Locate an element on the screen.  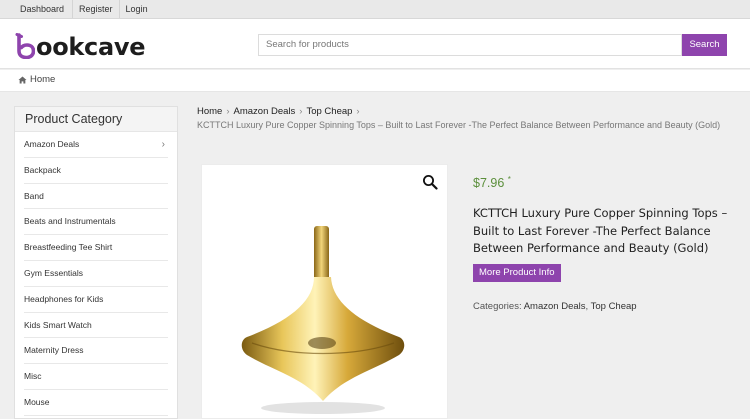
logo-text: ookcave is located at coordinates (91, 47).